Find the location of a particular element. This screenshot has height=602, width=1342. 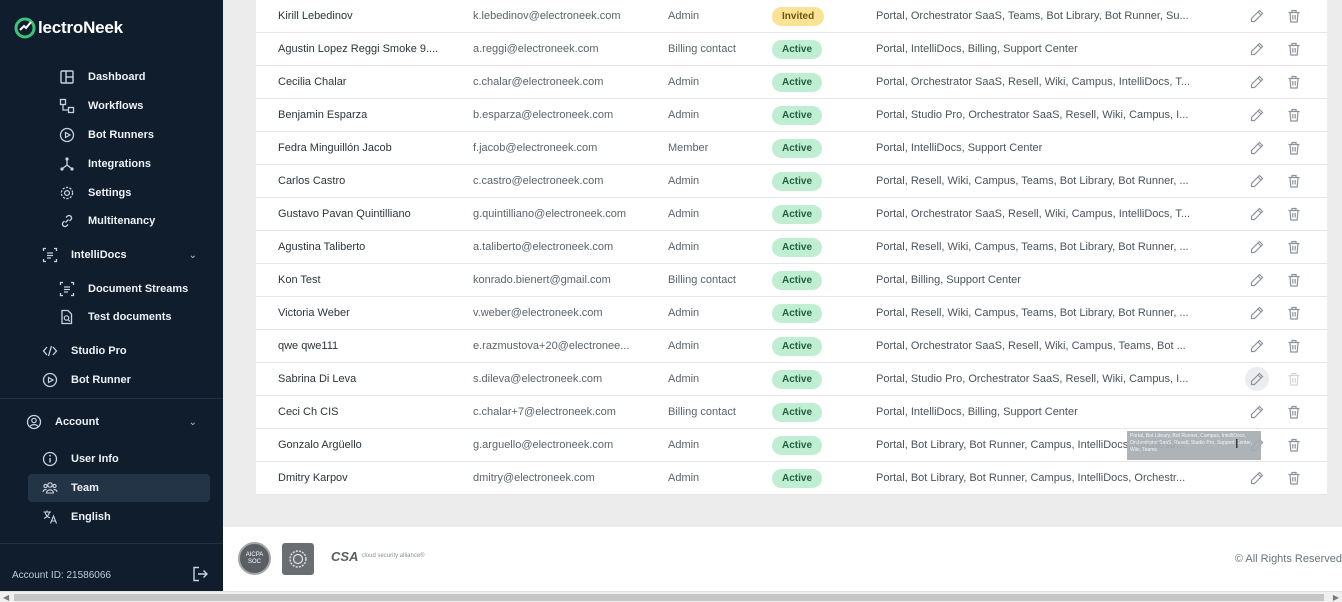

scrollbar-thumb is located at coordinates (669, 597).